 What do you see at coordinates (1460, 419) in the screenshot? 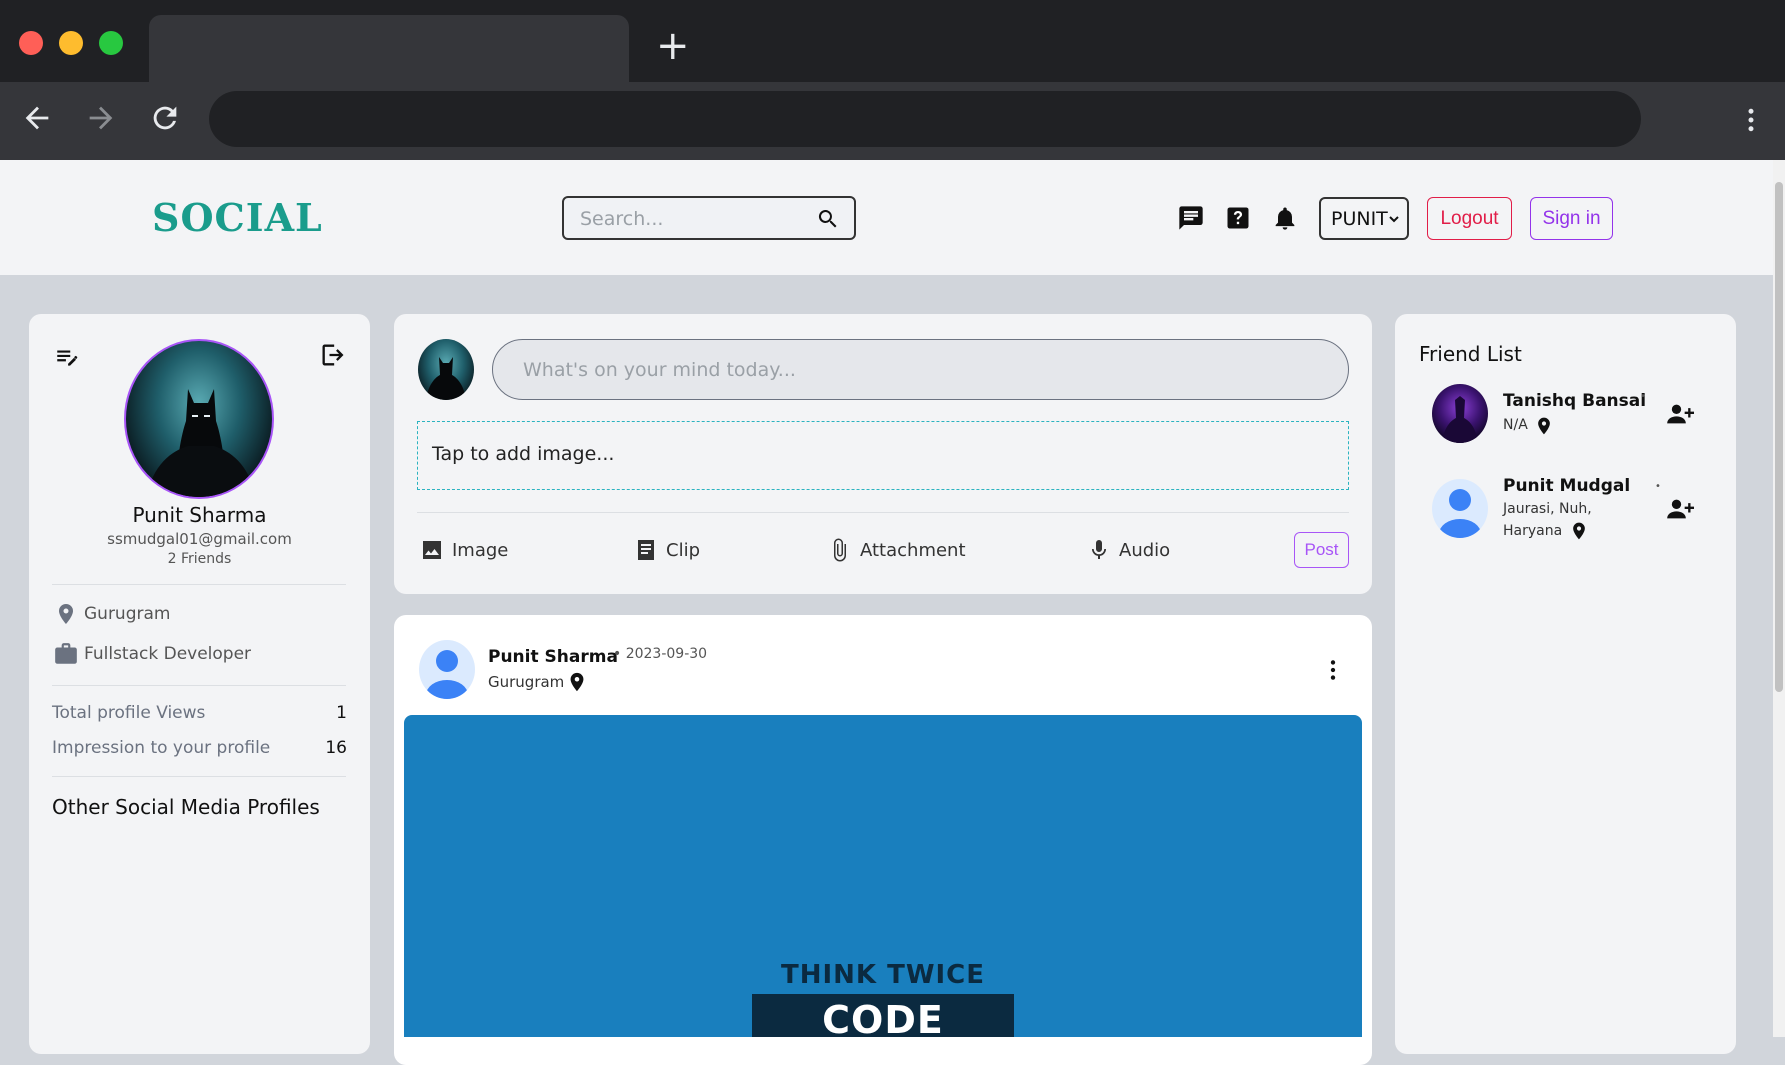
I see `friend-avatar-image` at bounding box center [1460, 419].